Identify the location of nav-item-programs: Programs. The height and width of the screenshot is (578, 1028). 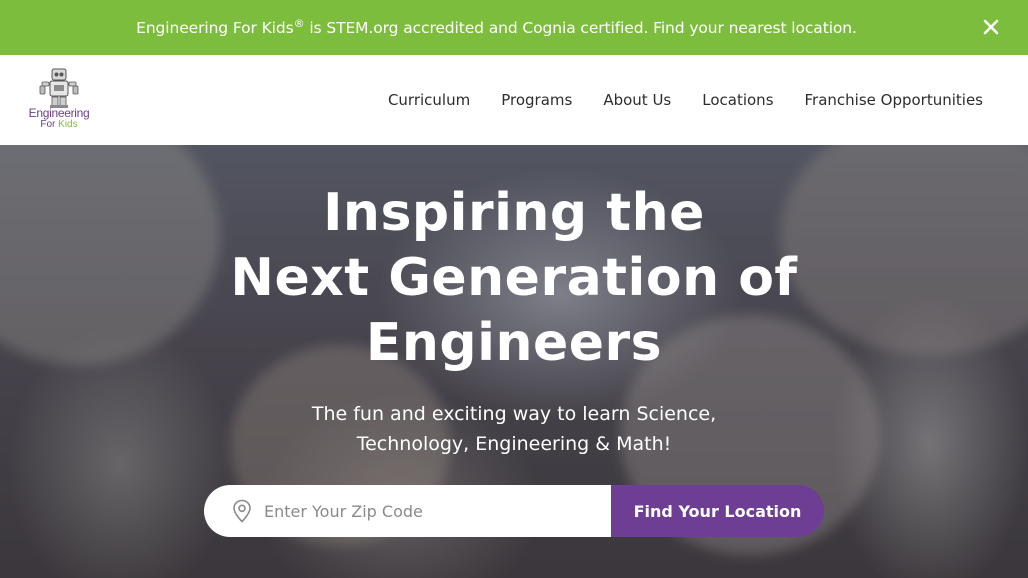
(536, 100).